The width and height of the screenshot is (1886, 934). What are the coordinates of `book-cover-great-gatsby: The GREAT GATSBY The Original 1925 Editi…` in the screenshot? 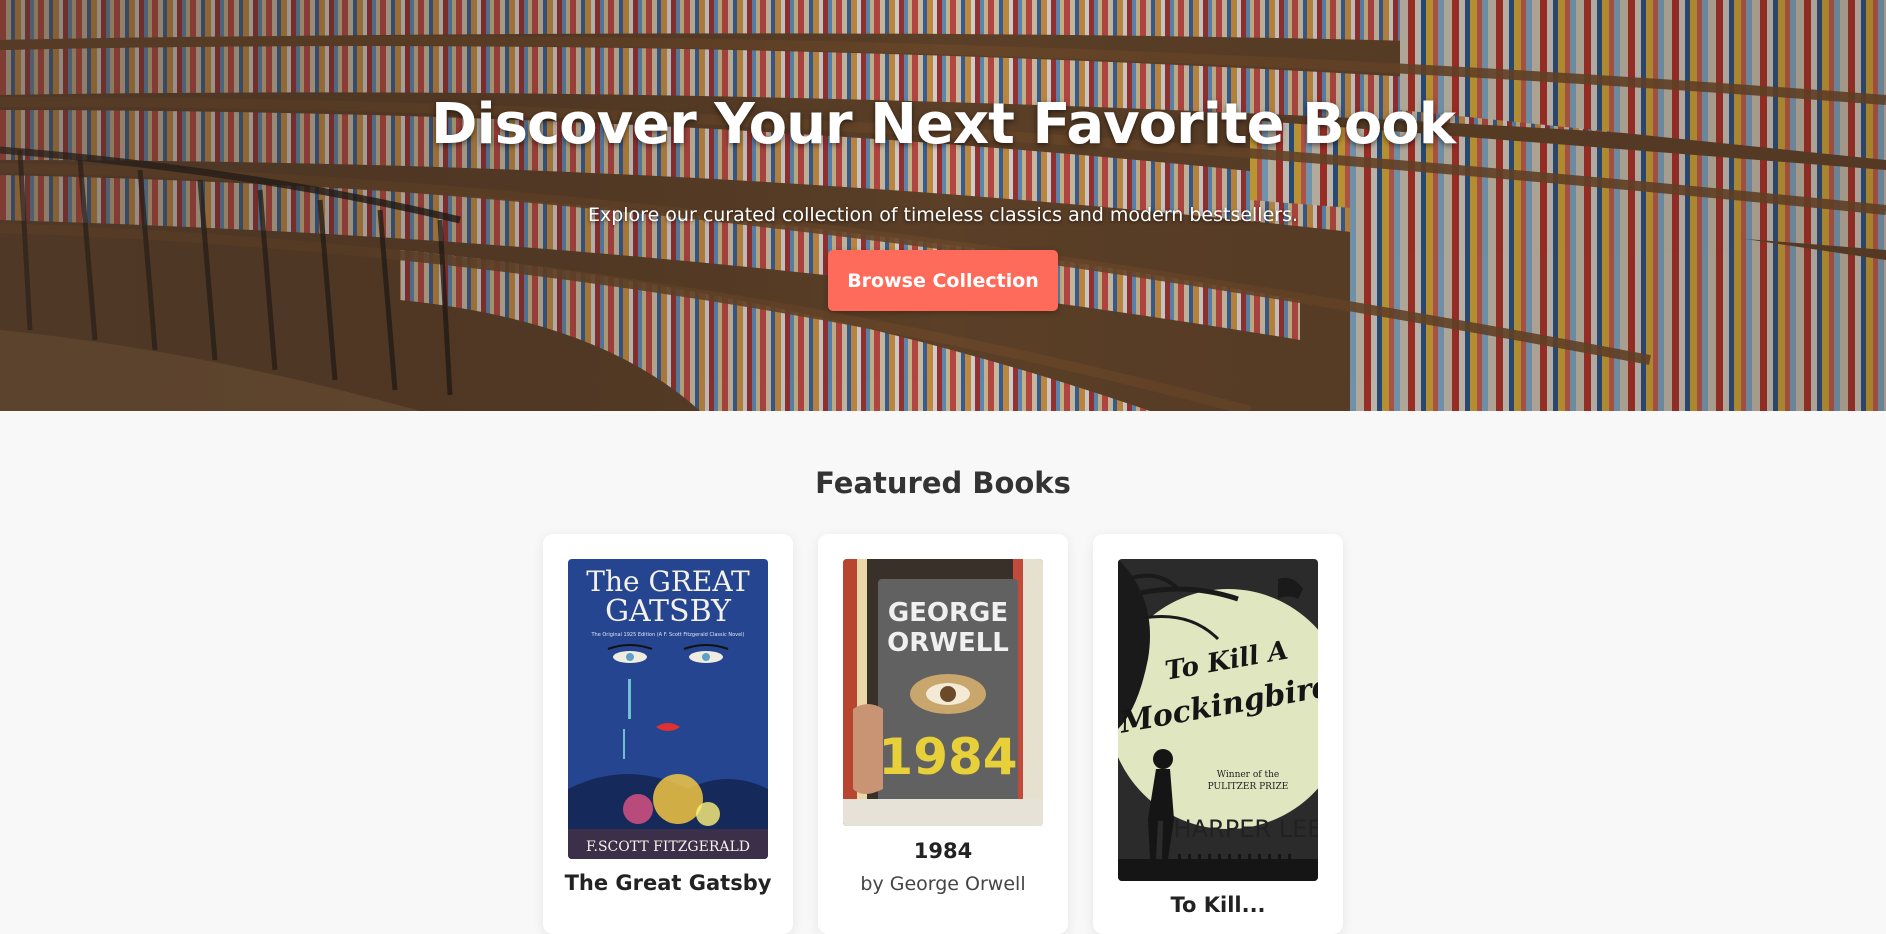 It's located at (668, 709).